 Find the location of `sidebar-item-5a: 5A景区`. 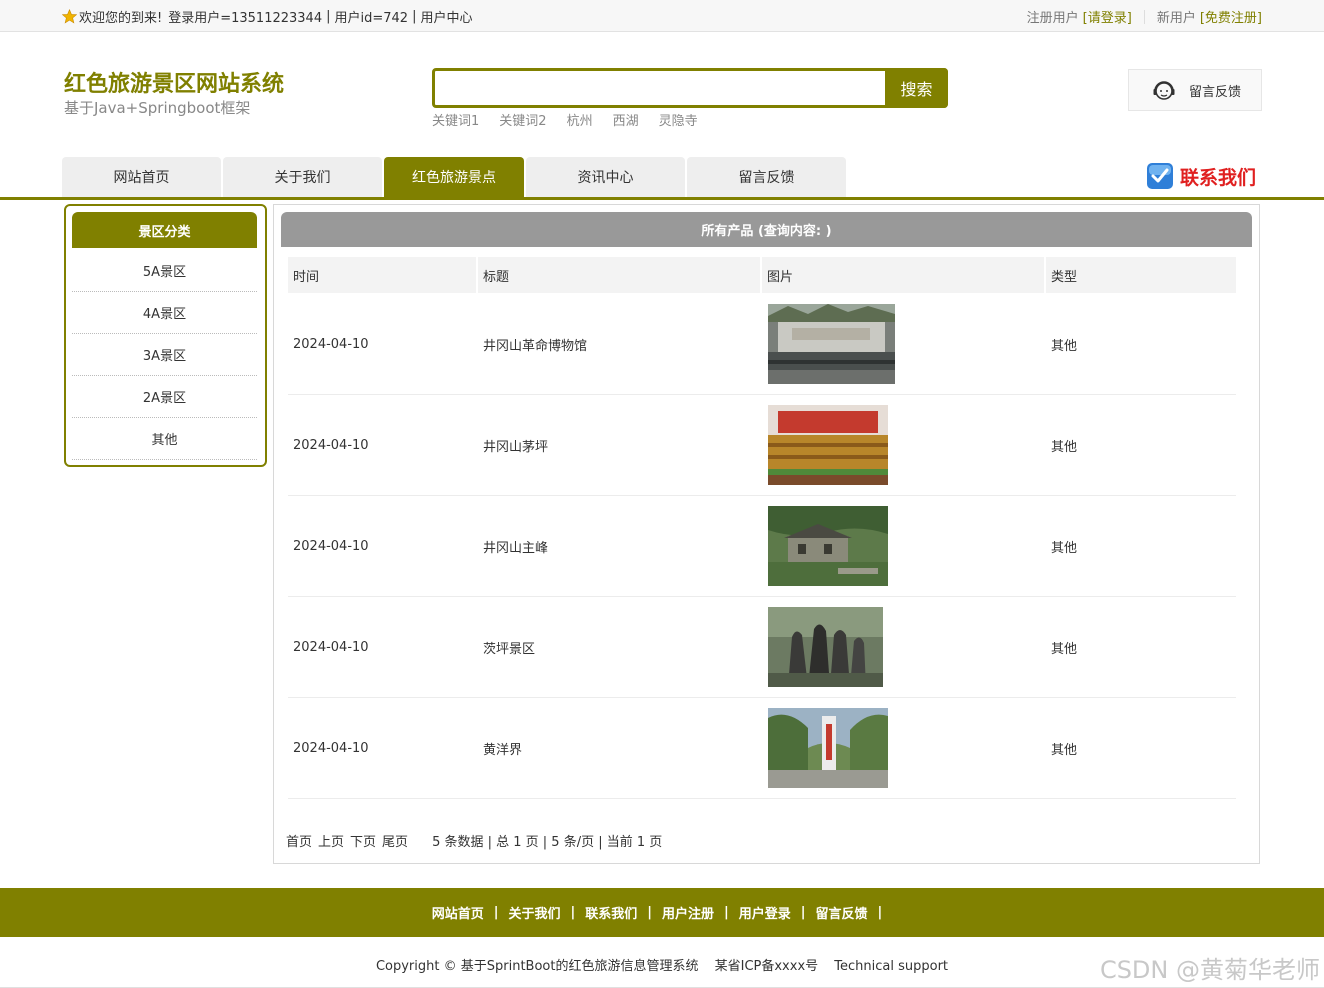

sidebar-item-5a: 5A景区 is located at coordinates (164, 271).